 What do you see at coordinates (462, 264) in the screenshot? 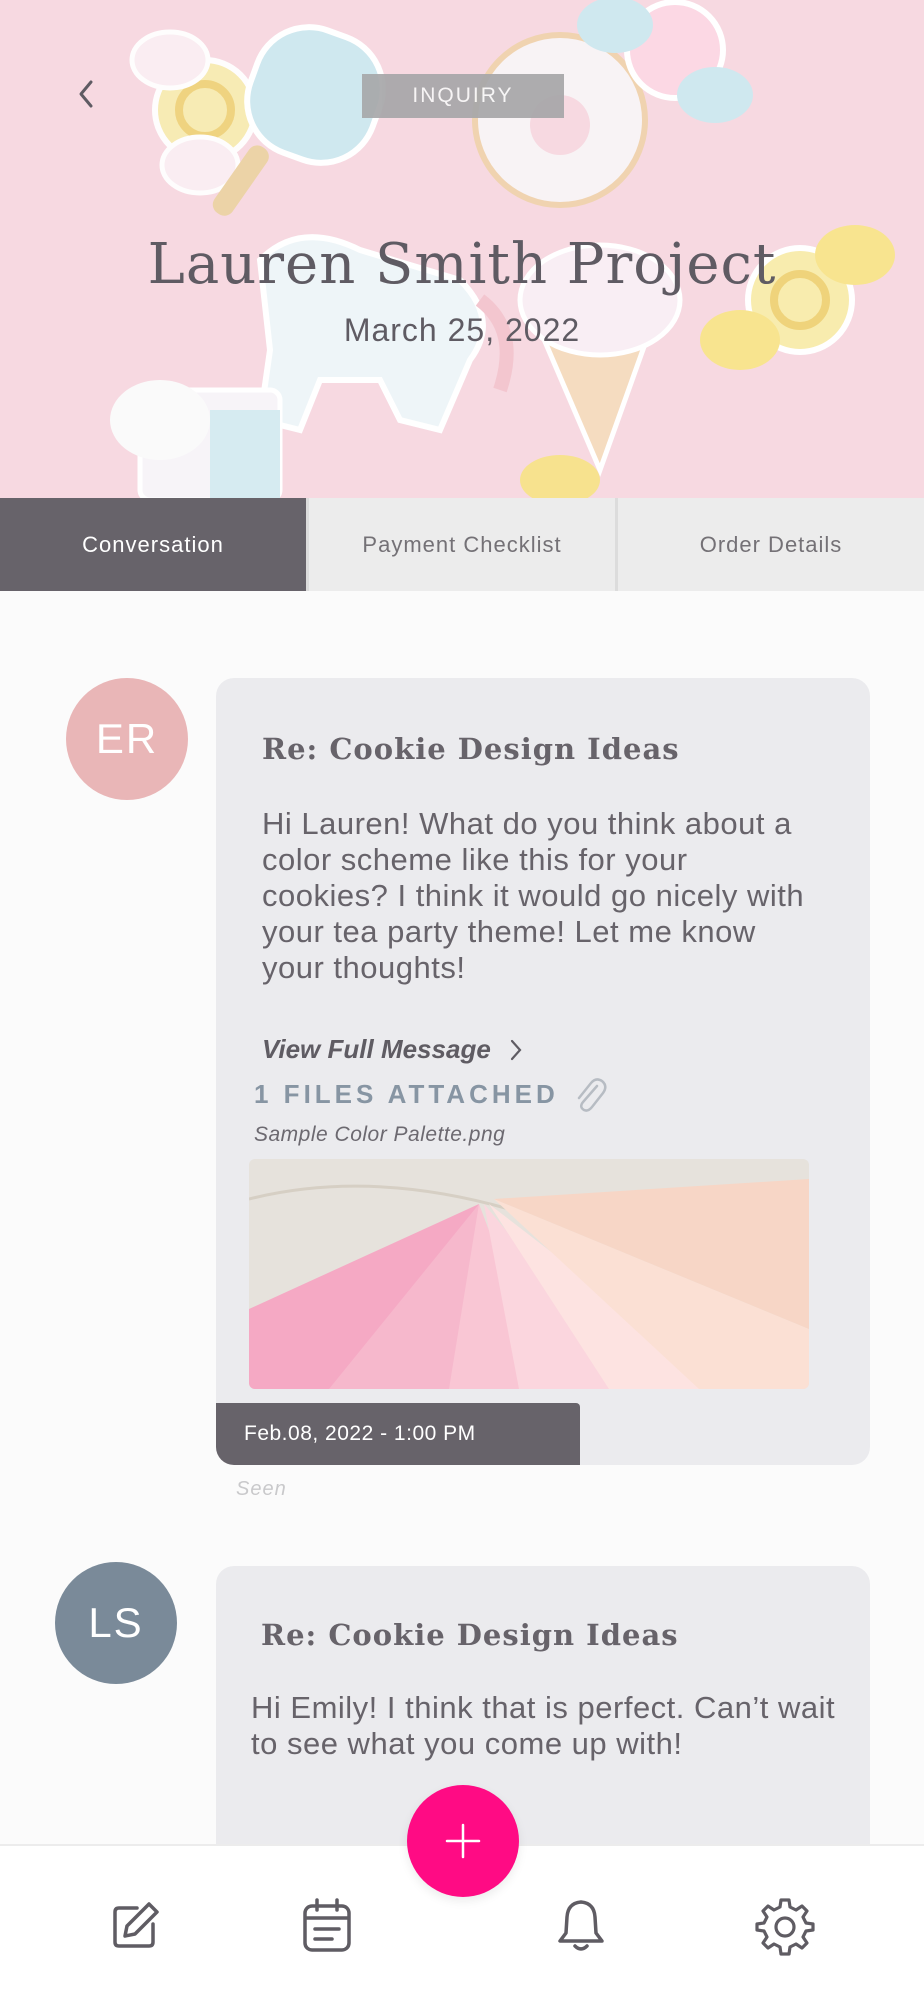
I see `page-title: Lauren Smith Project` at bounding box center [462, 264].